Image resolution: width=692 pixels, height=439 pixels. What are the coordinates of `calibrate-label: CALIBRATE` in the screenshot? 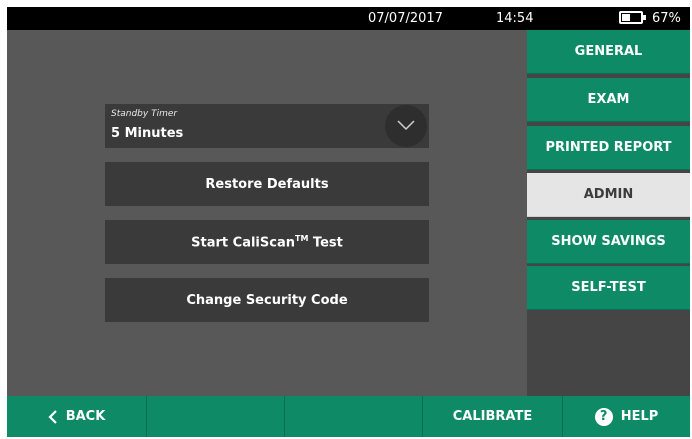 It's located at (492, 416).